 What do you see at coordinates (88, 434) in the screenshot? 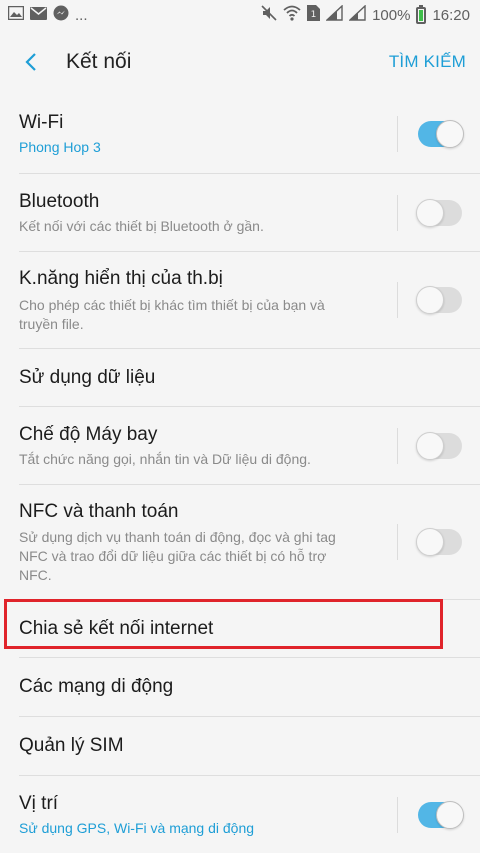
I see `setting-title: Chế độ Máy bay` at bounding box center [88, 434].